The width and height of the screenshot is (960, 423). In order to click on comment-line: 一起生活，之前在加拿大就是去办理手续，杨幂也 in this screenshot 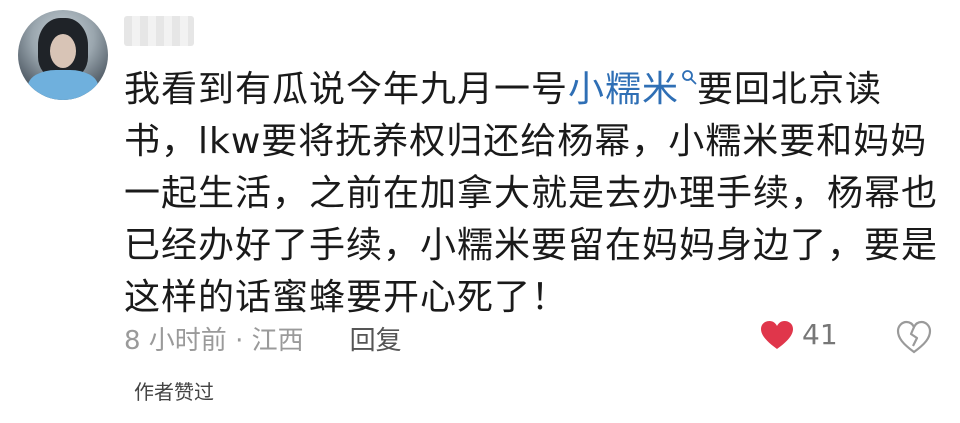, I will do `click(531, 193)`.